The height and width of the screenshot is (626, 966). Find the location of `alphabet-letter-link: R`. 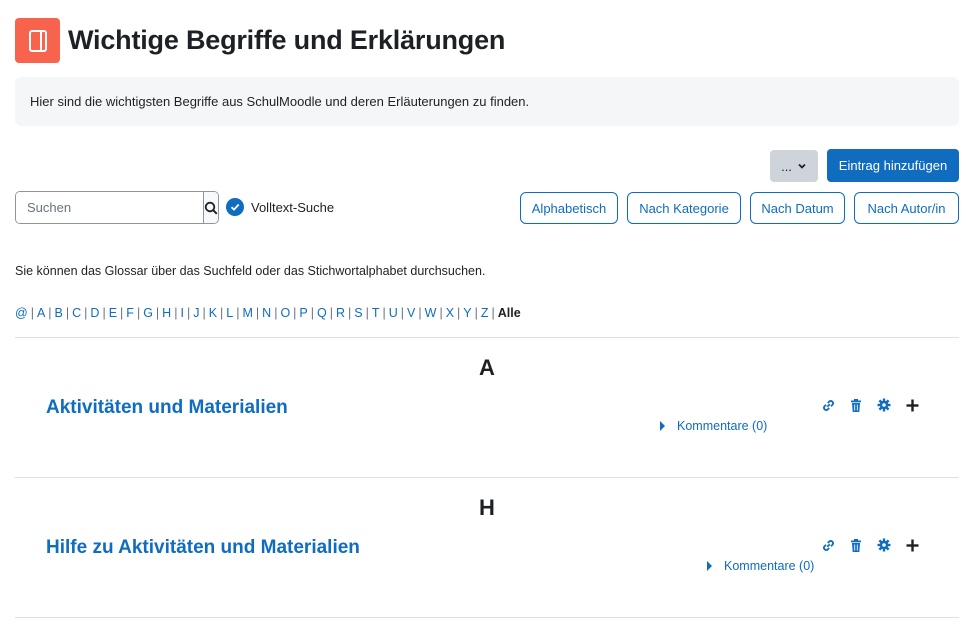

alphabet-letter-link: R is located at coordinates (340, 313).